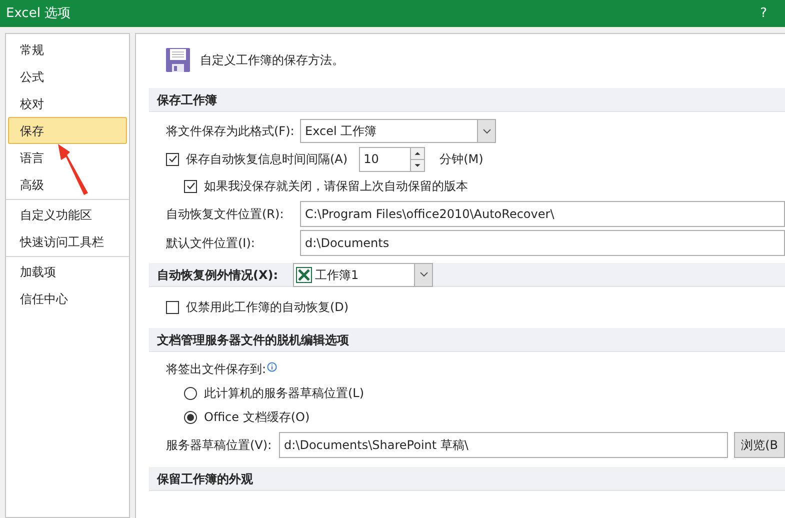  Describe the element at coordinates (336, 186) in the screenshot. I see `option-label: 如果我没保存就关闭，请保留上次自动保留的版本` at that location.